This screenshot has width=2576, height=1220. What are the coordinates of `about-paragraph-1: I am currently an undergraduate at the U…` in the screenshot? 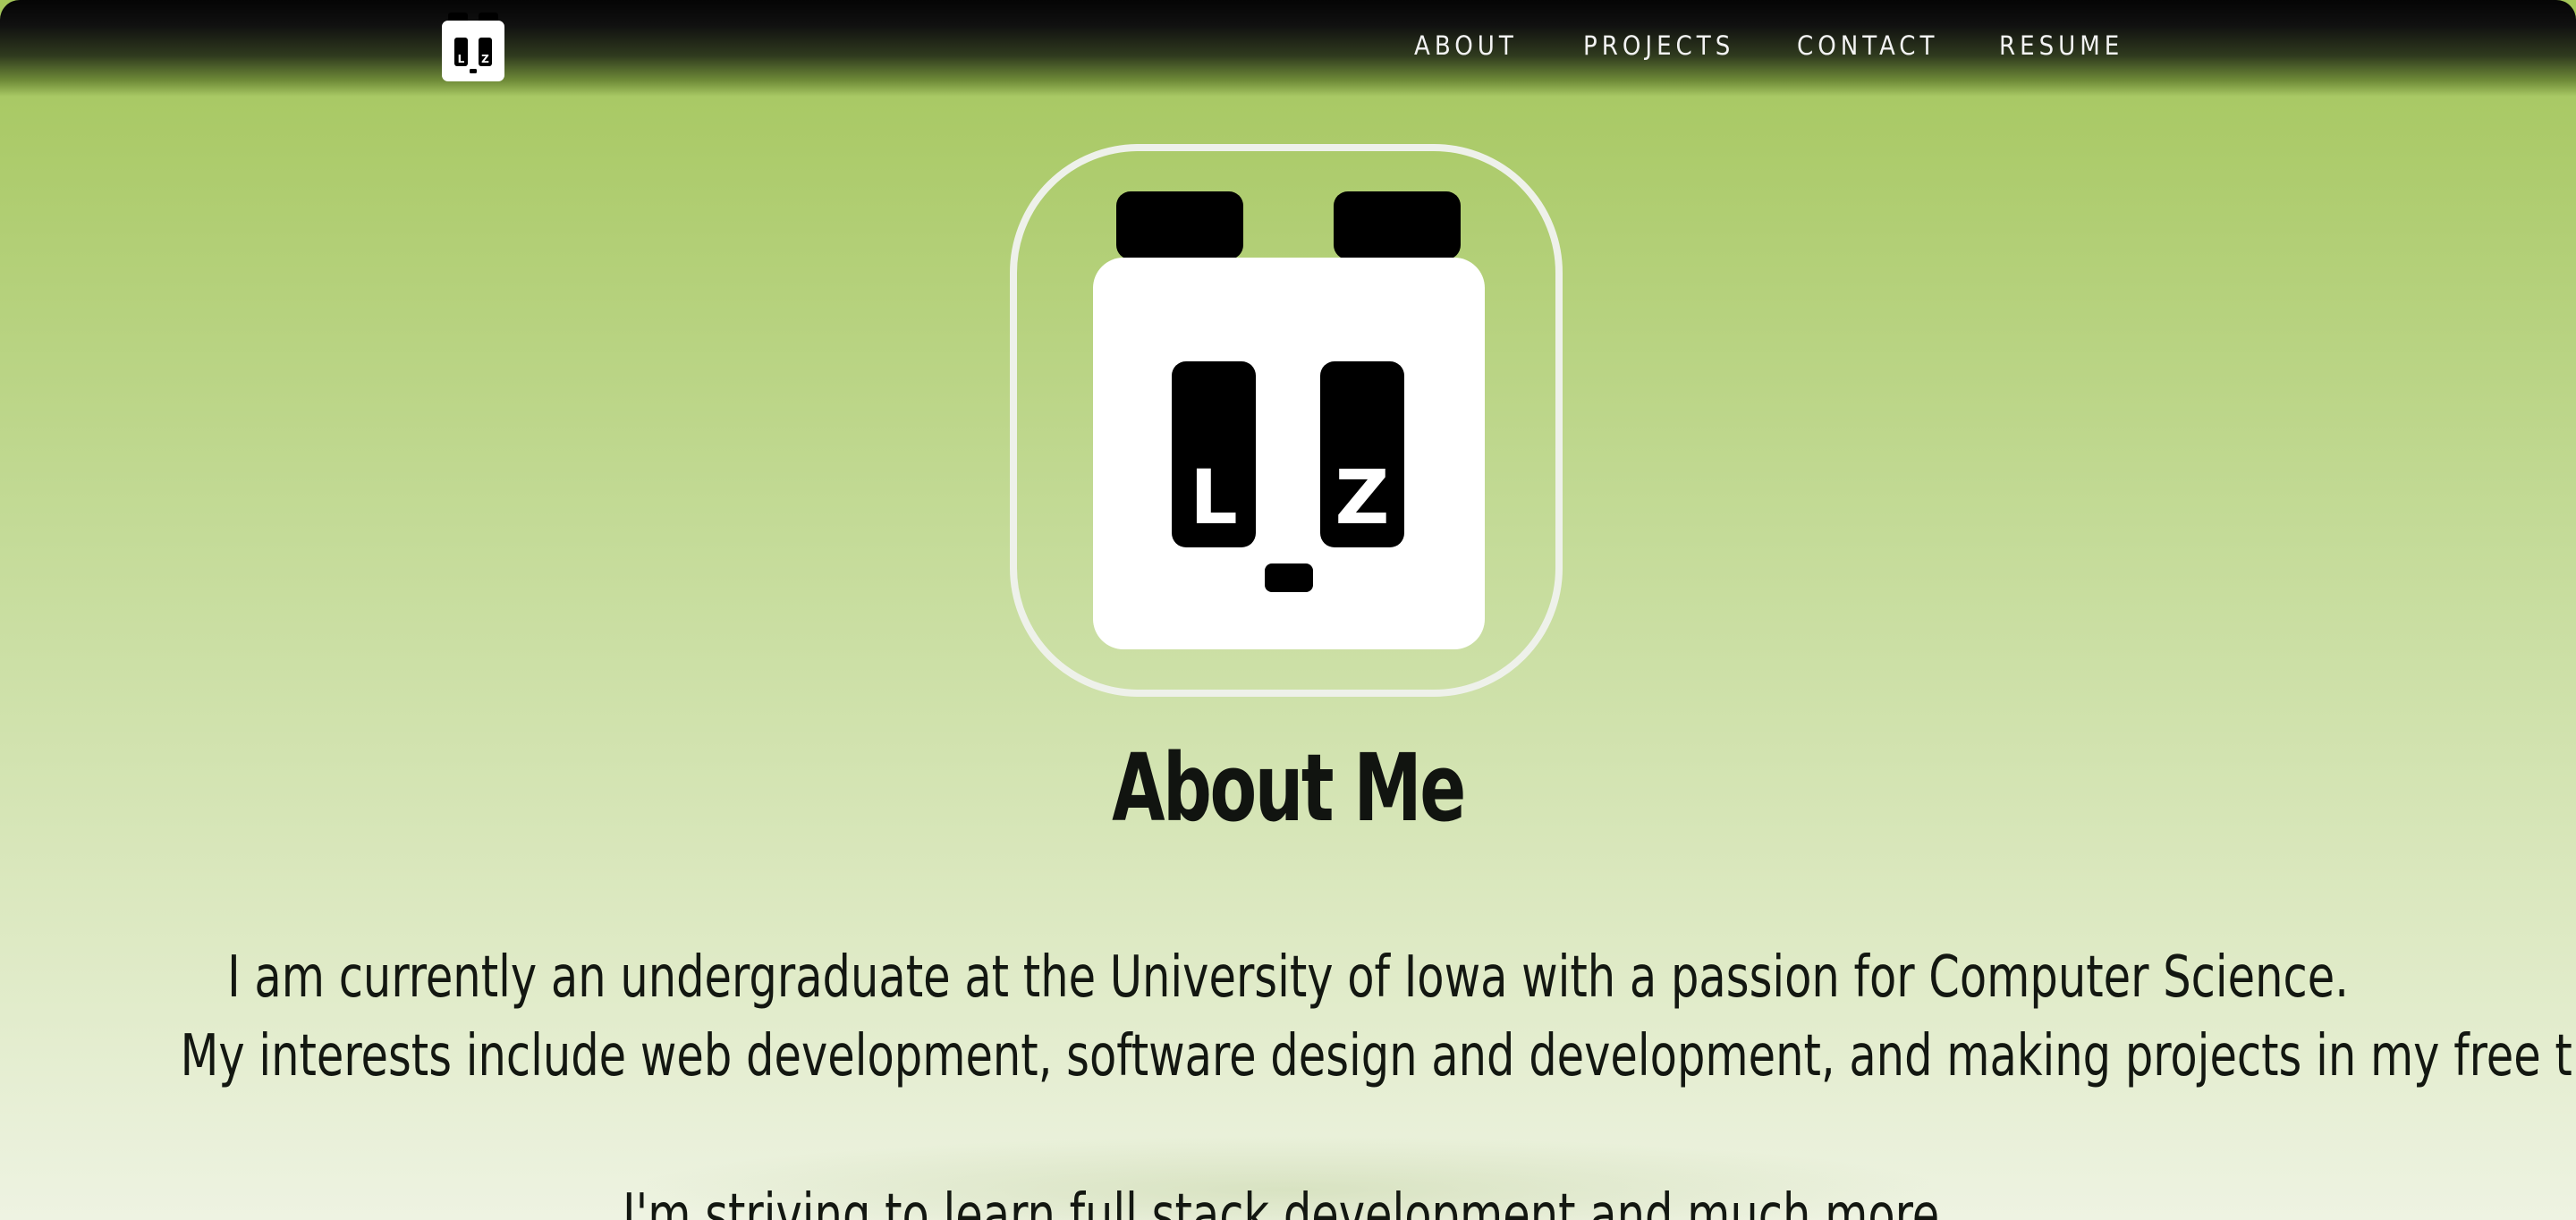 It's located at (1288, 978).